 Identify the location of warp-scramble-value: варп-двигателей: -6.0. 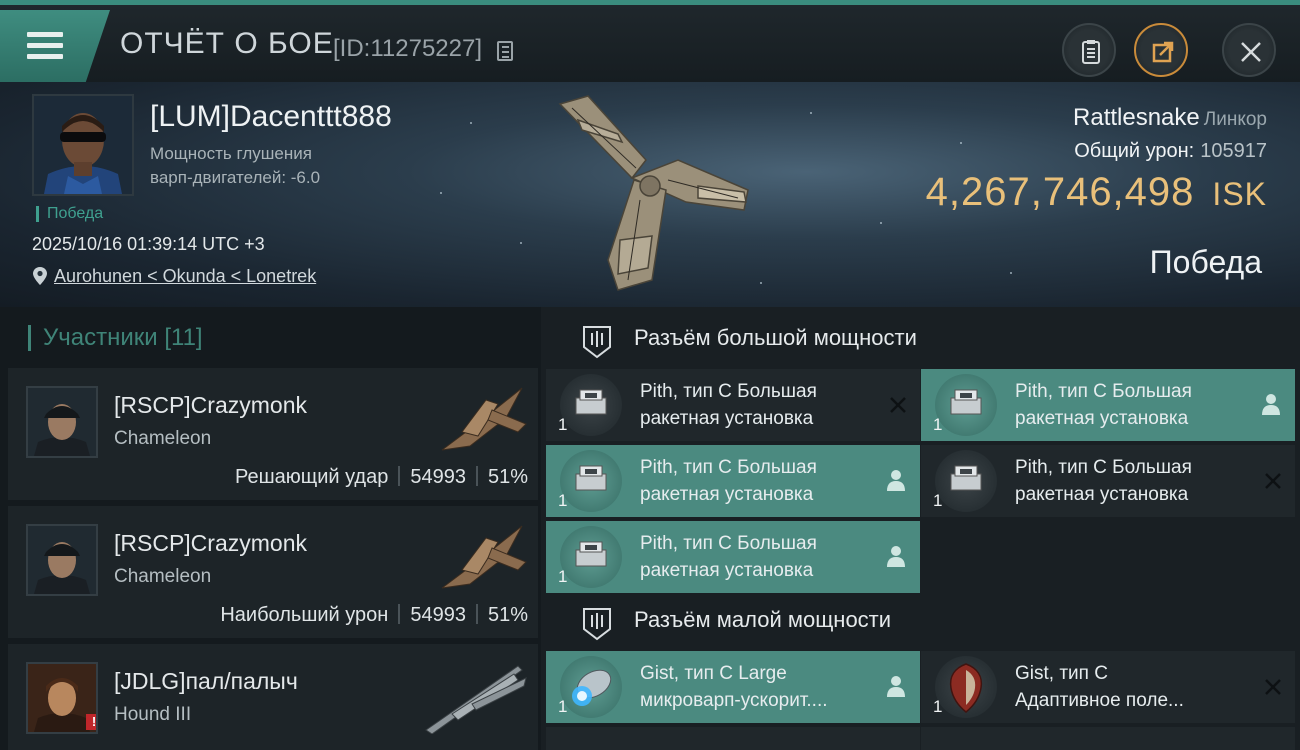
(235, 177).